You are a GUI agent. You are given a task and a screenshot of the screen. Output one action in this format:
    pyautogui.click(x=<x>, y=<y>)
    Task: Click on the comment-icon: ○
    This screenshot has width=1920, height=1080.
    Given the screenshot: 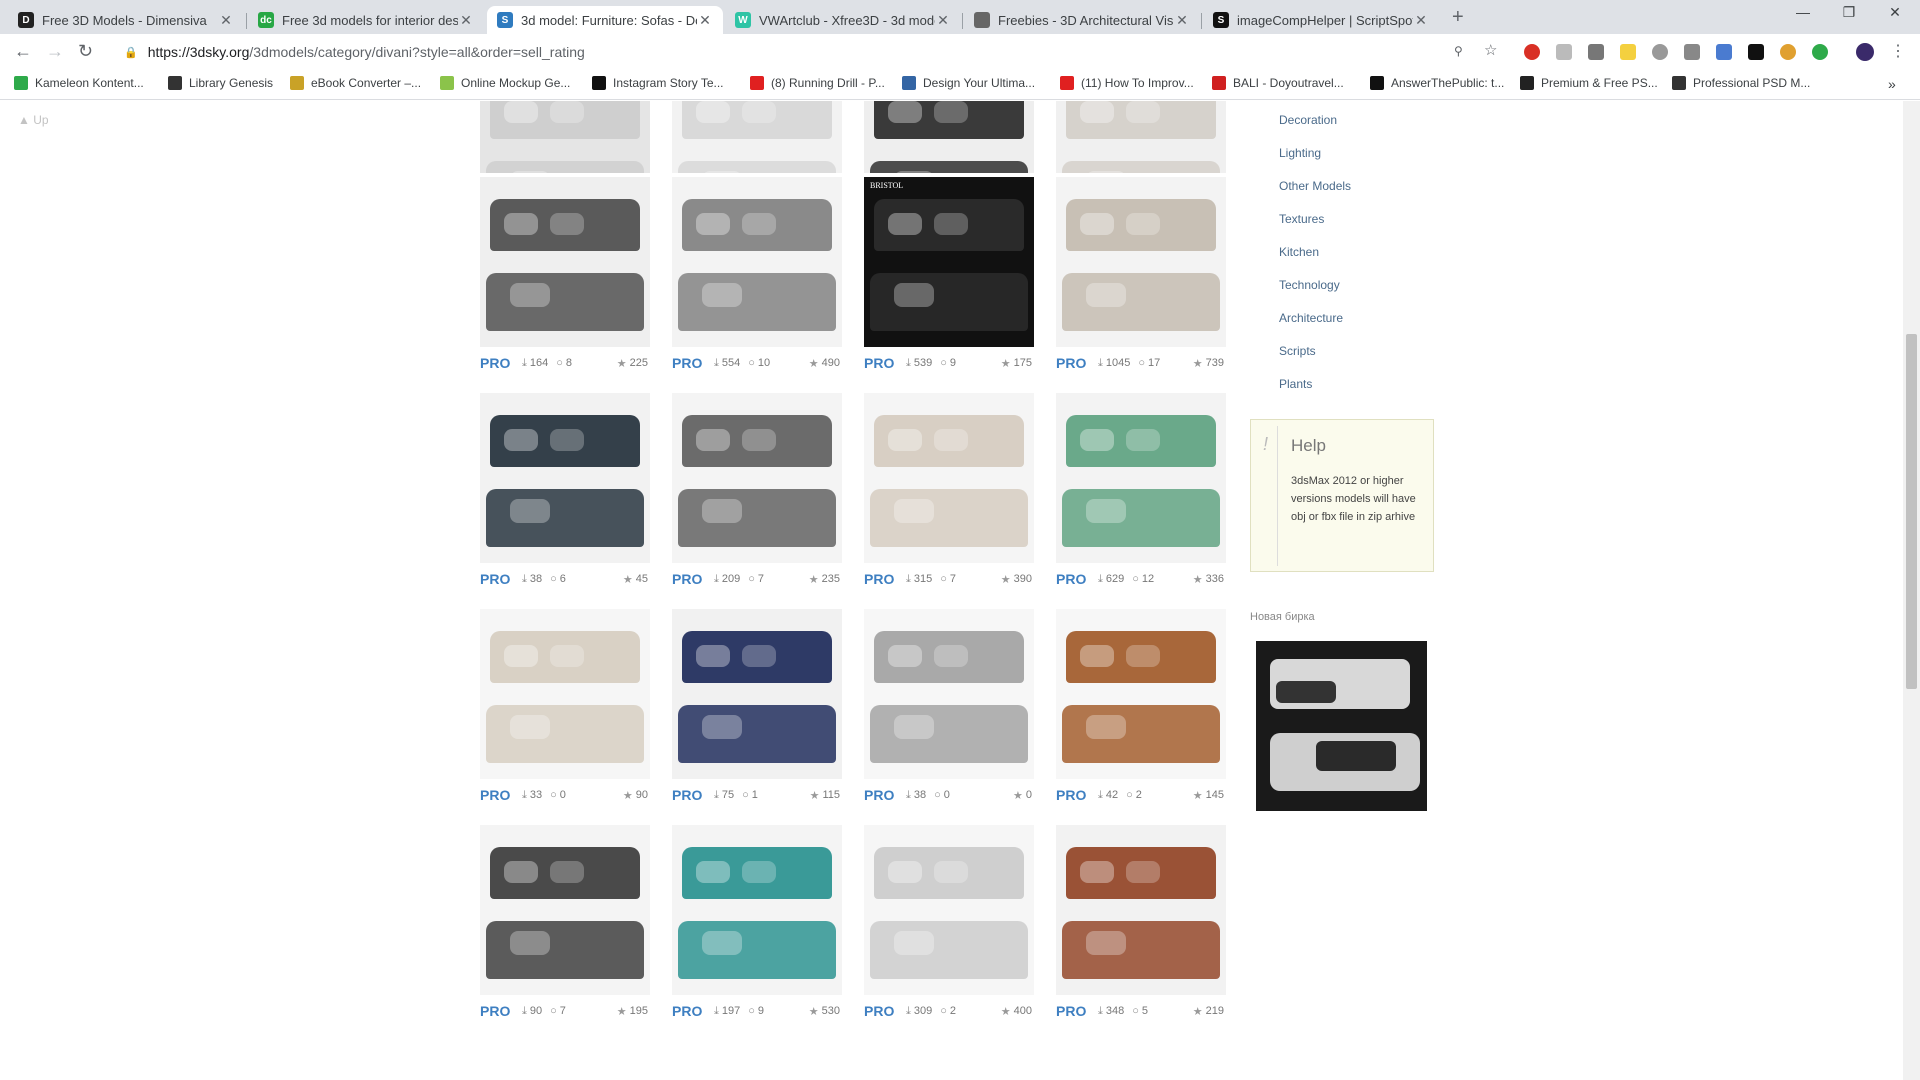 What is the action you would take?
    pyautogui.click(x=1142, y=363)
    